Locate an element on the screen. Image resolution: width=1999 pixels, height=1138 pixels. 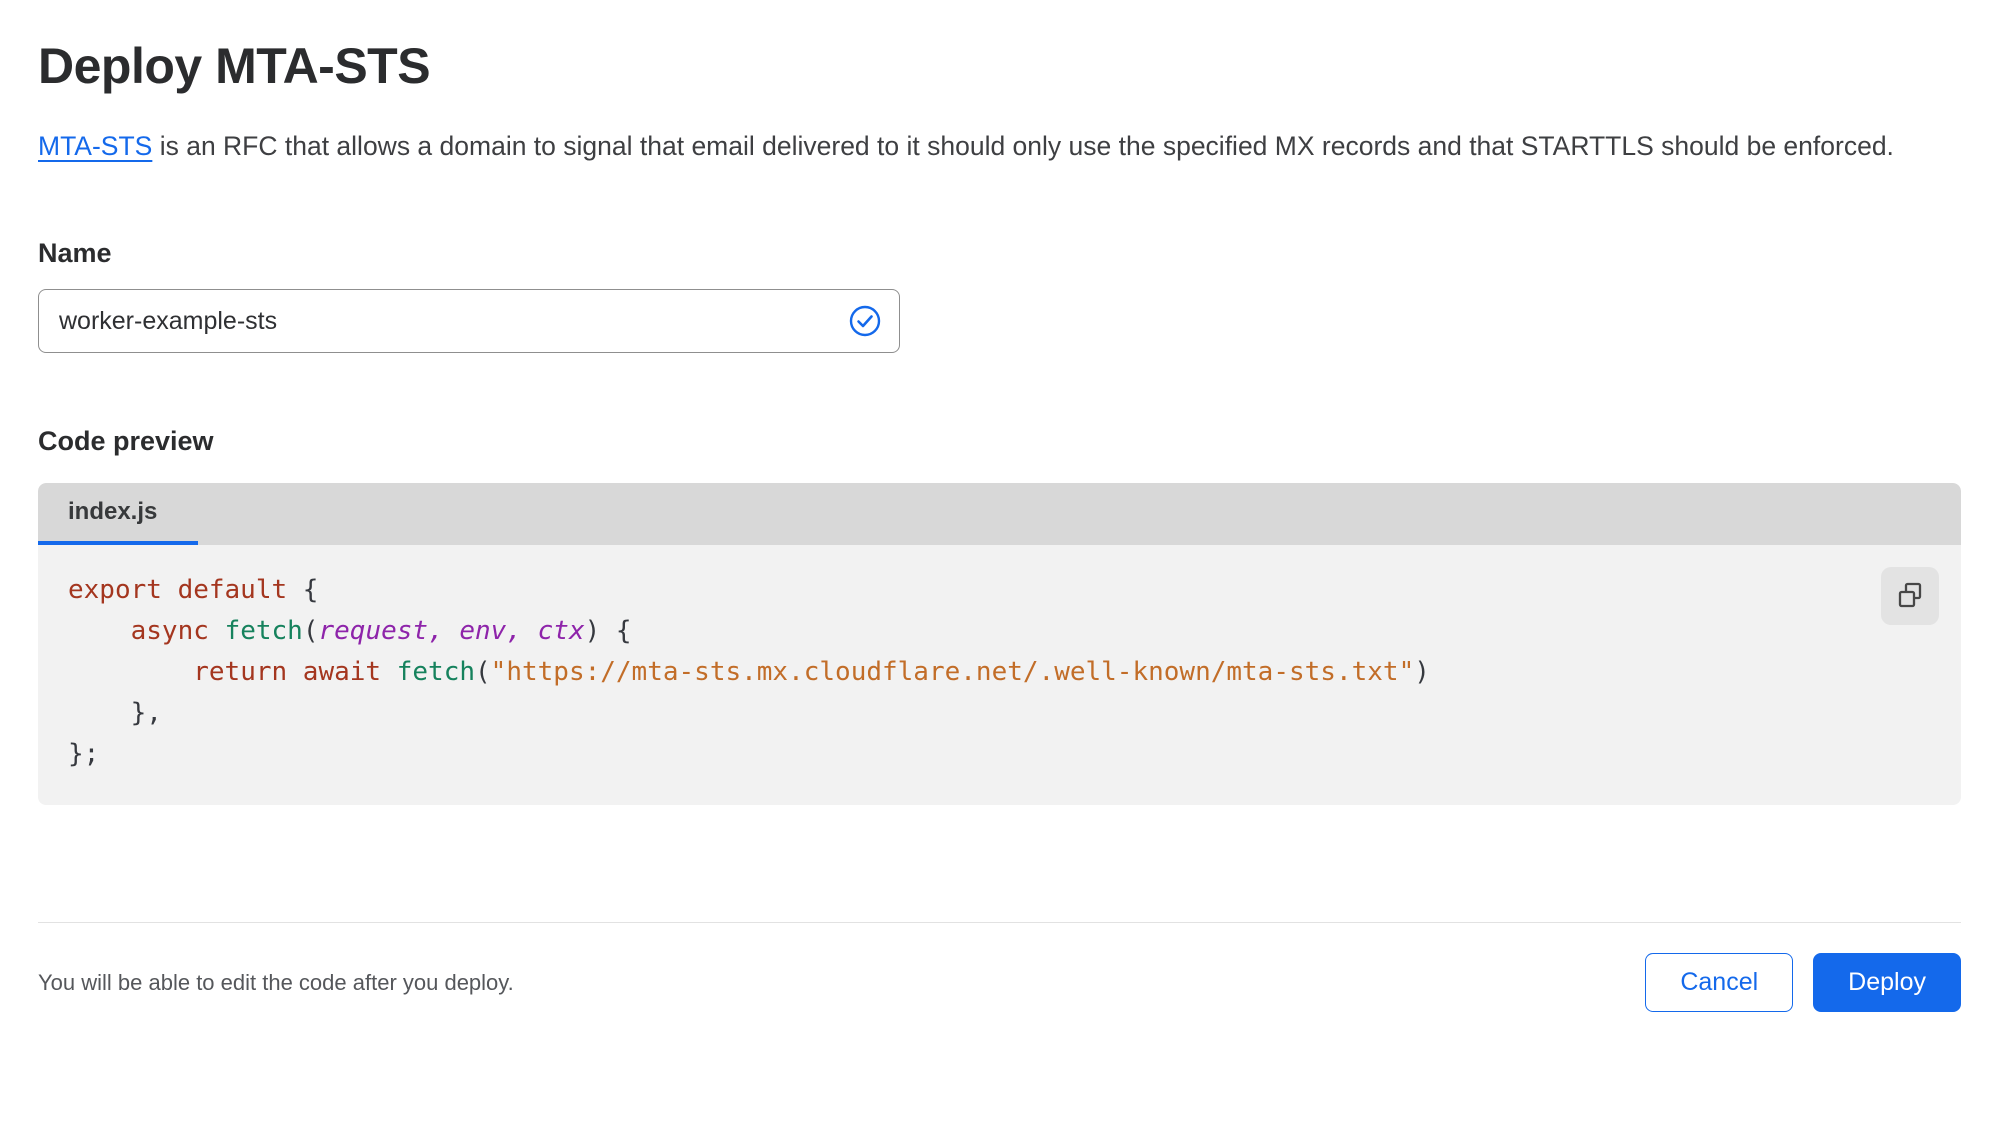
mta-sts-link: MTA-STS is located at coordinates (95, 146).